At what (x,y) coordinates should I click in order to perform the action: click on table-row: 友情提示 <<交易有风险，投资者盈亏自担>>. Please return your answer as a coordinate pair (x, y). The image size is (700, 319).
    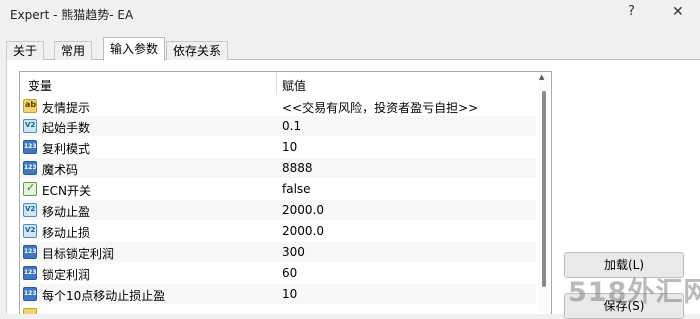
    Looking at the image, I should click on (278, 106).